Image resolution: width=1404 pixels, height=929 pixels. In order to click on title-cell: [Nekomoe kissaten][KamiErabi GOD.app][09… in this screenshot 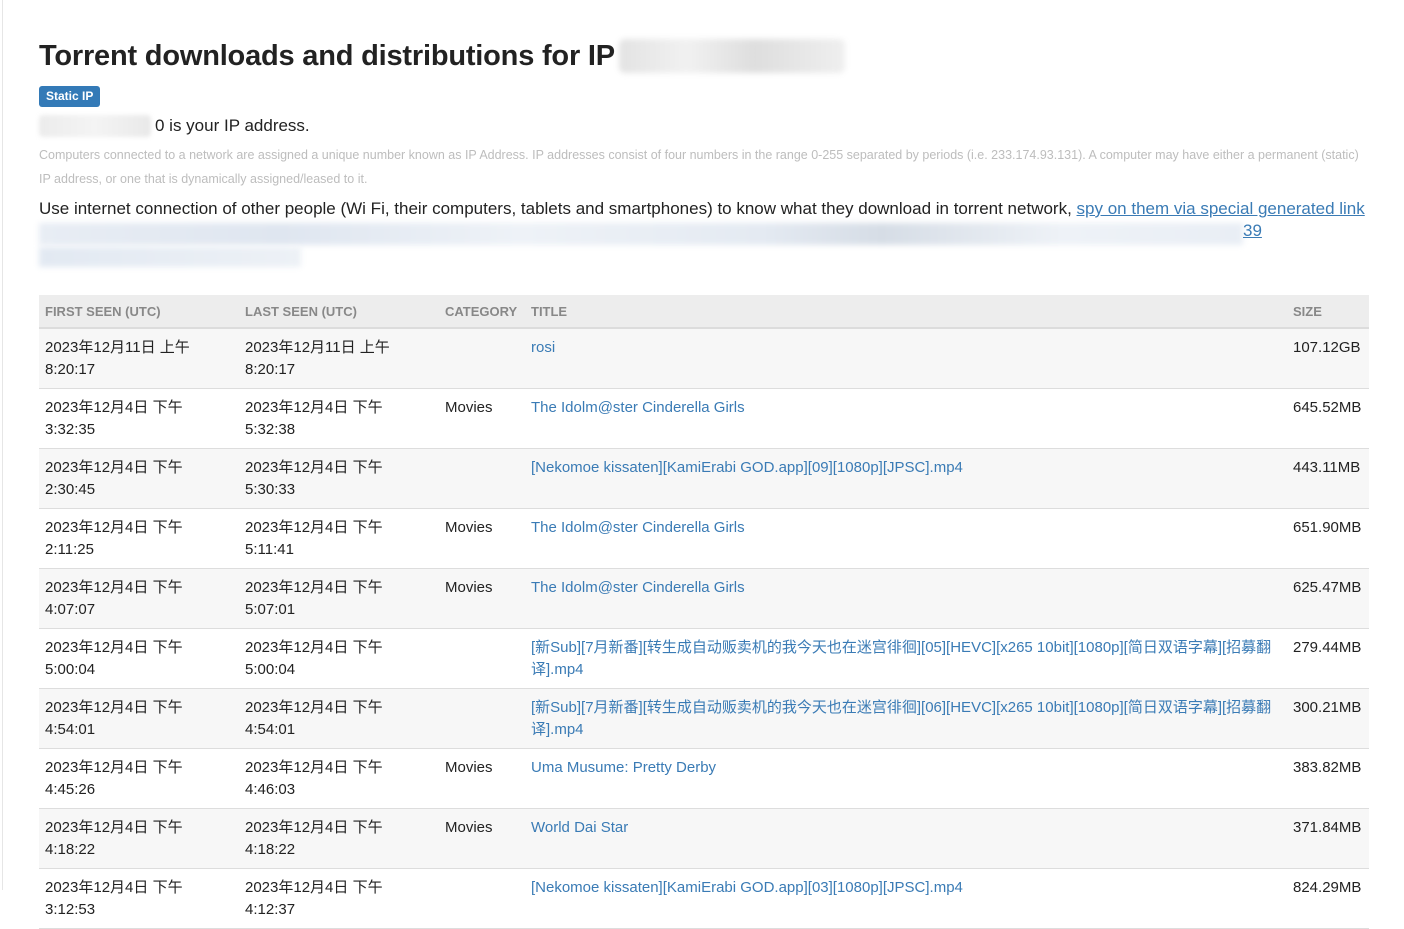, I will do `click(906, 478)`.